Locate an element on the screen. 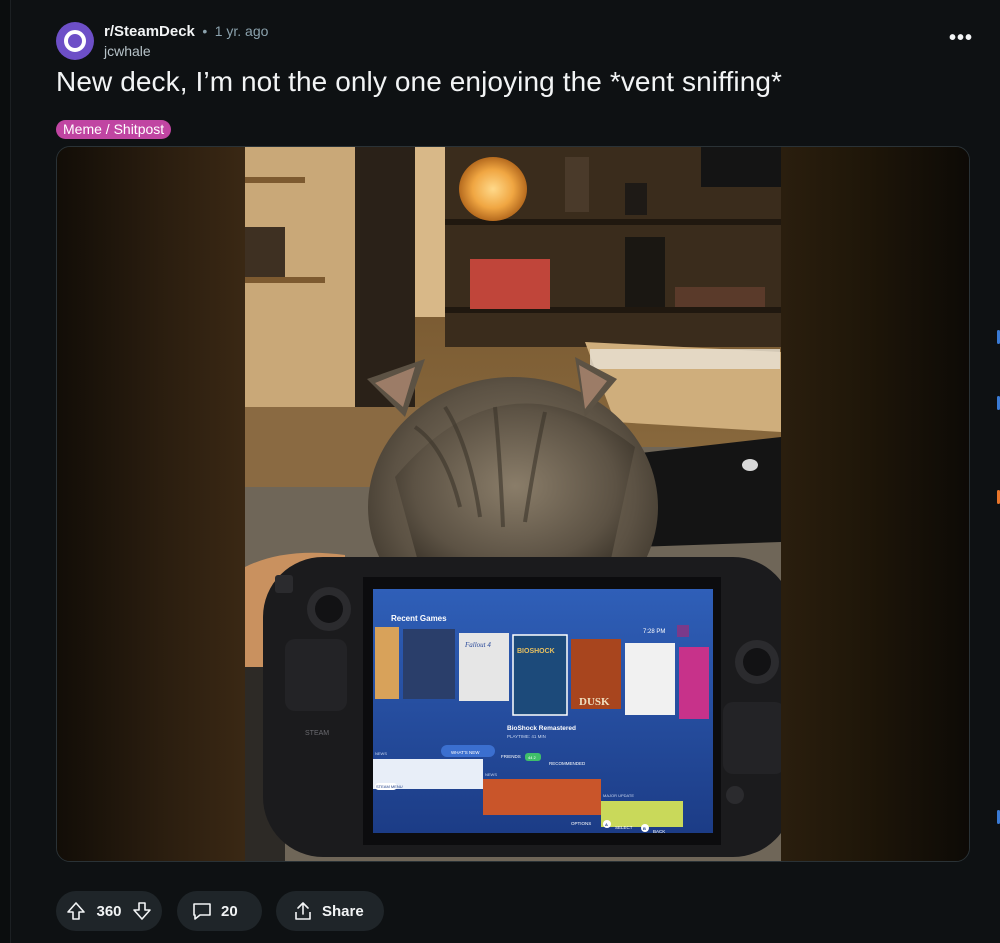 This screenshot has width=1000, height=943. screen-clock: 7:28 PM is located at coordinates (654, 632).